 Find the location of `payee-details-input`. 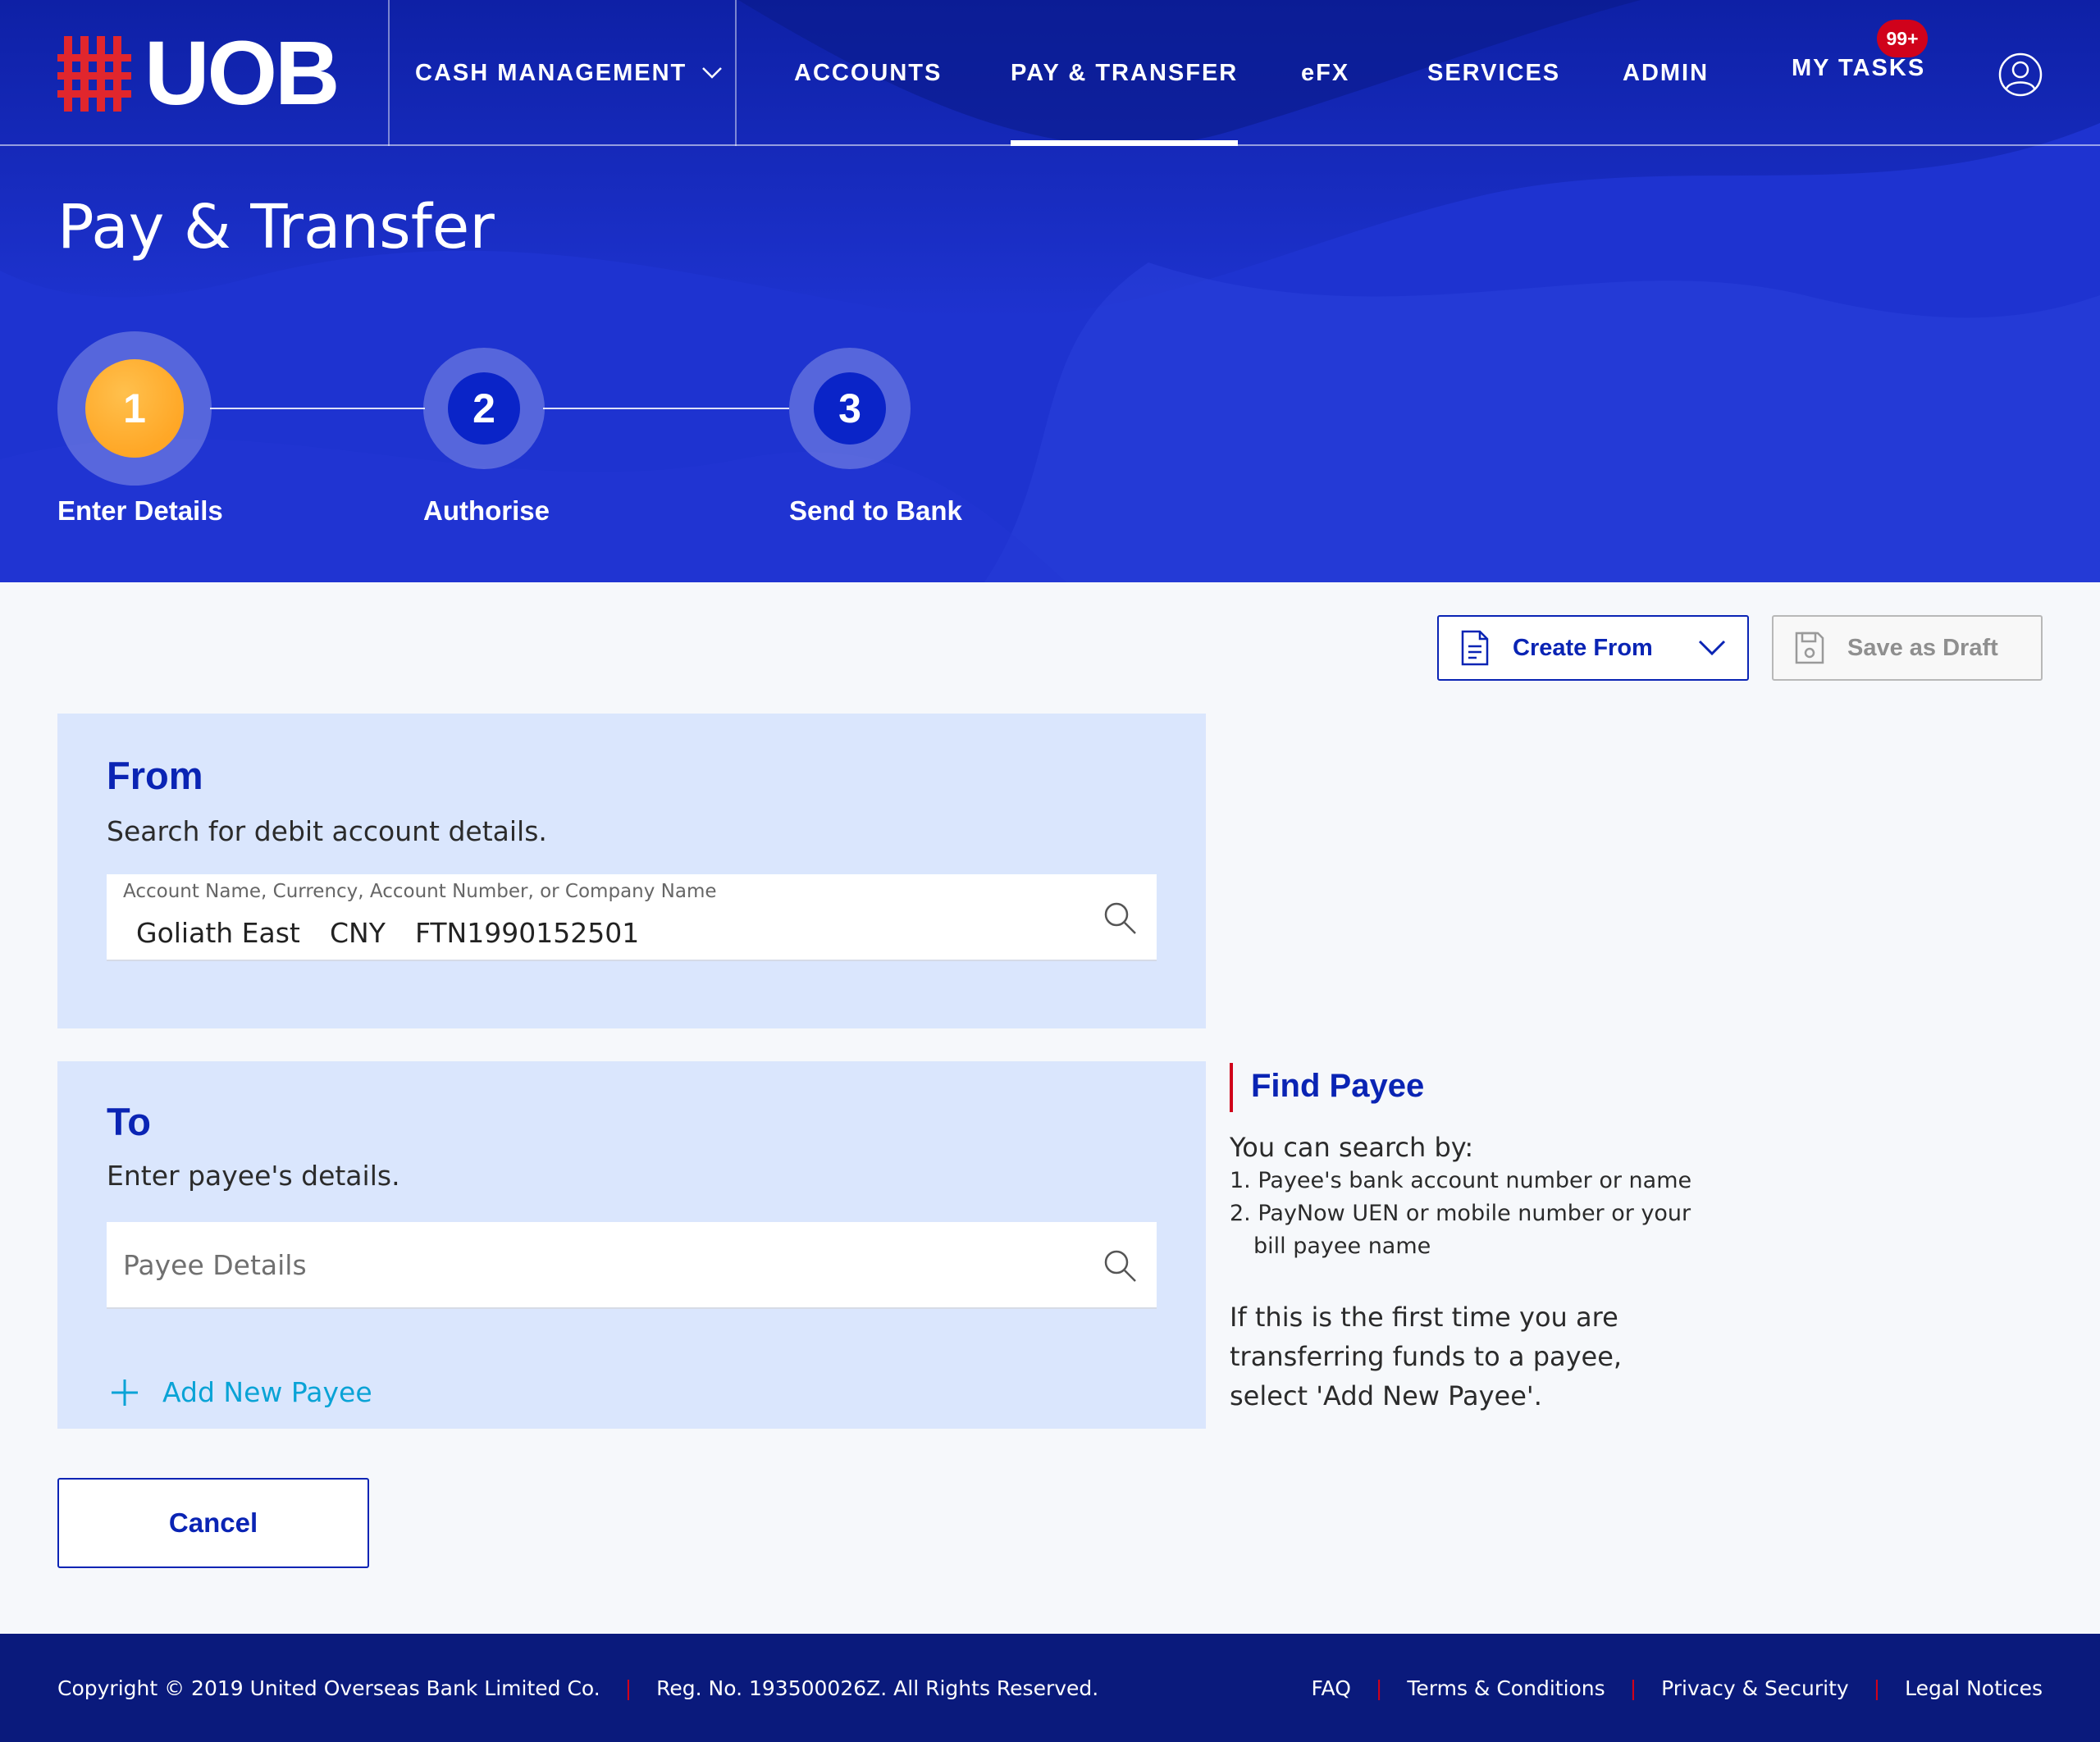

payee-details-input is located at coordinates (599, 1265).